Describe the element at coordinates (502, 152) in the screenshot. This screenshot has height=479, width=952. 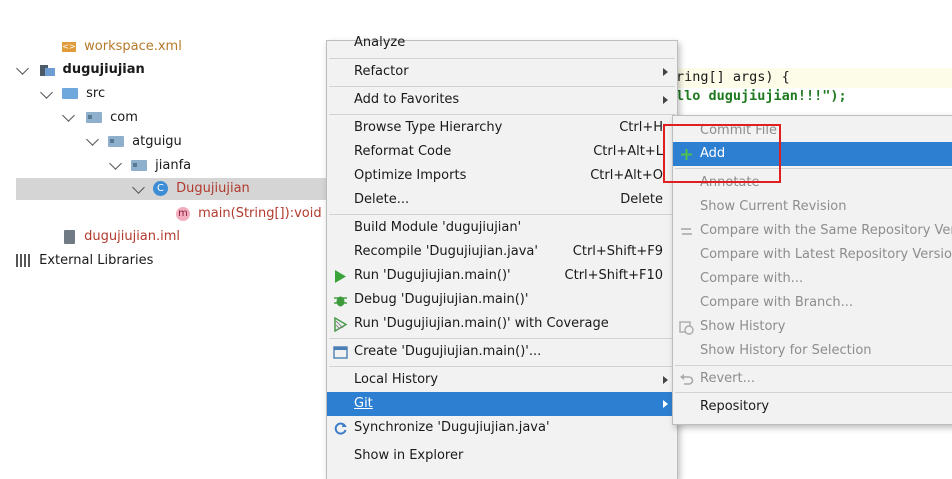
I see `menu-item-reformat-code: Reformat Code Ctrl+Alt+L` at that location.